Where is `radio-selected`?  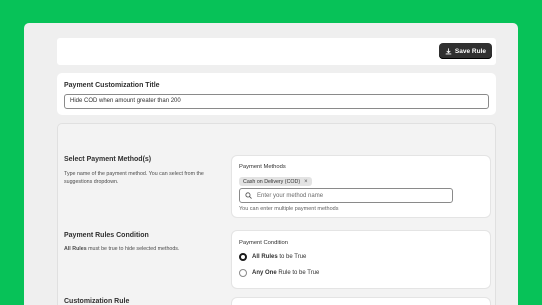
radio-selected is located at coordinates (243, 257).